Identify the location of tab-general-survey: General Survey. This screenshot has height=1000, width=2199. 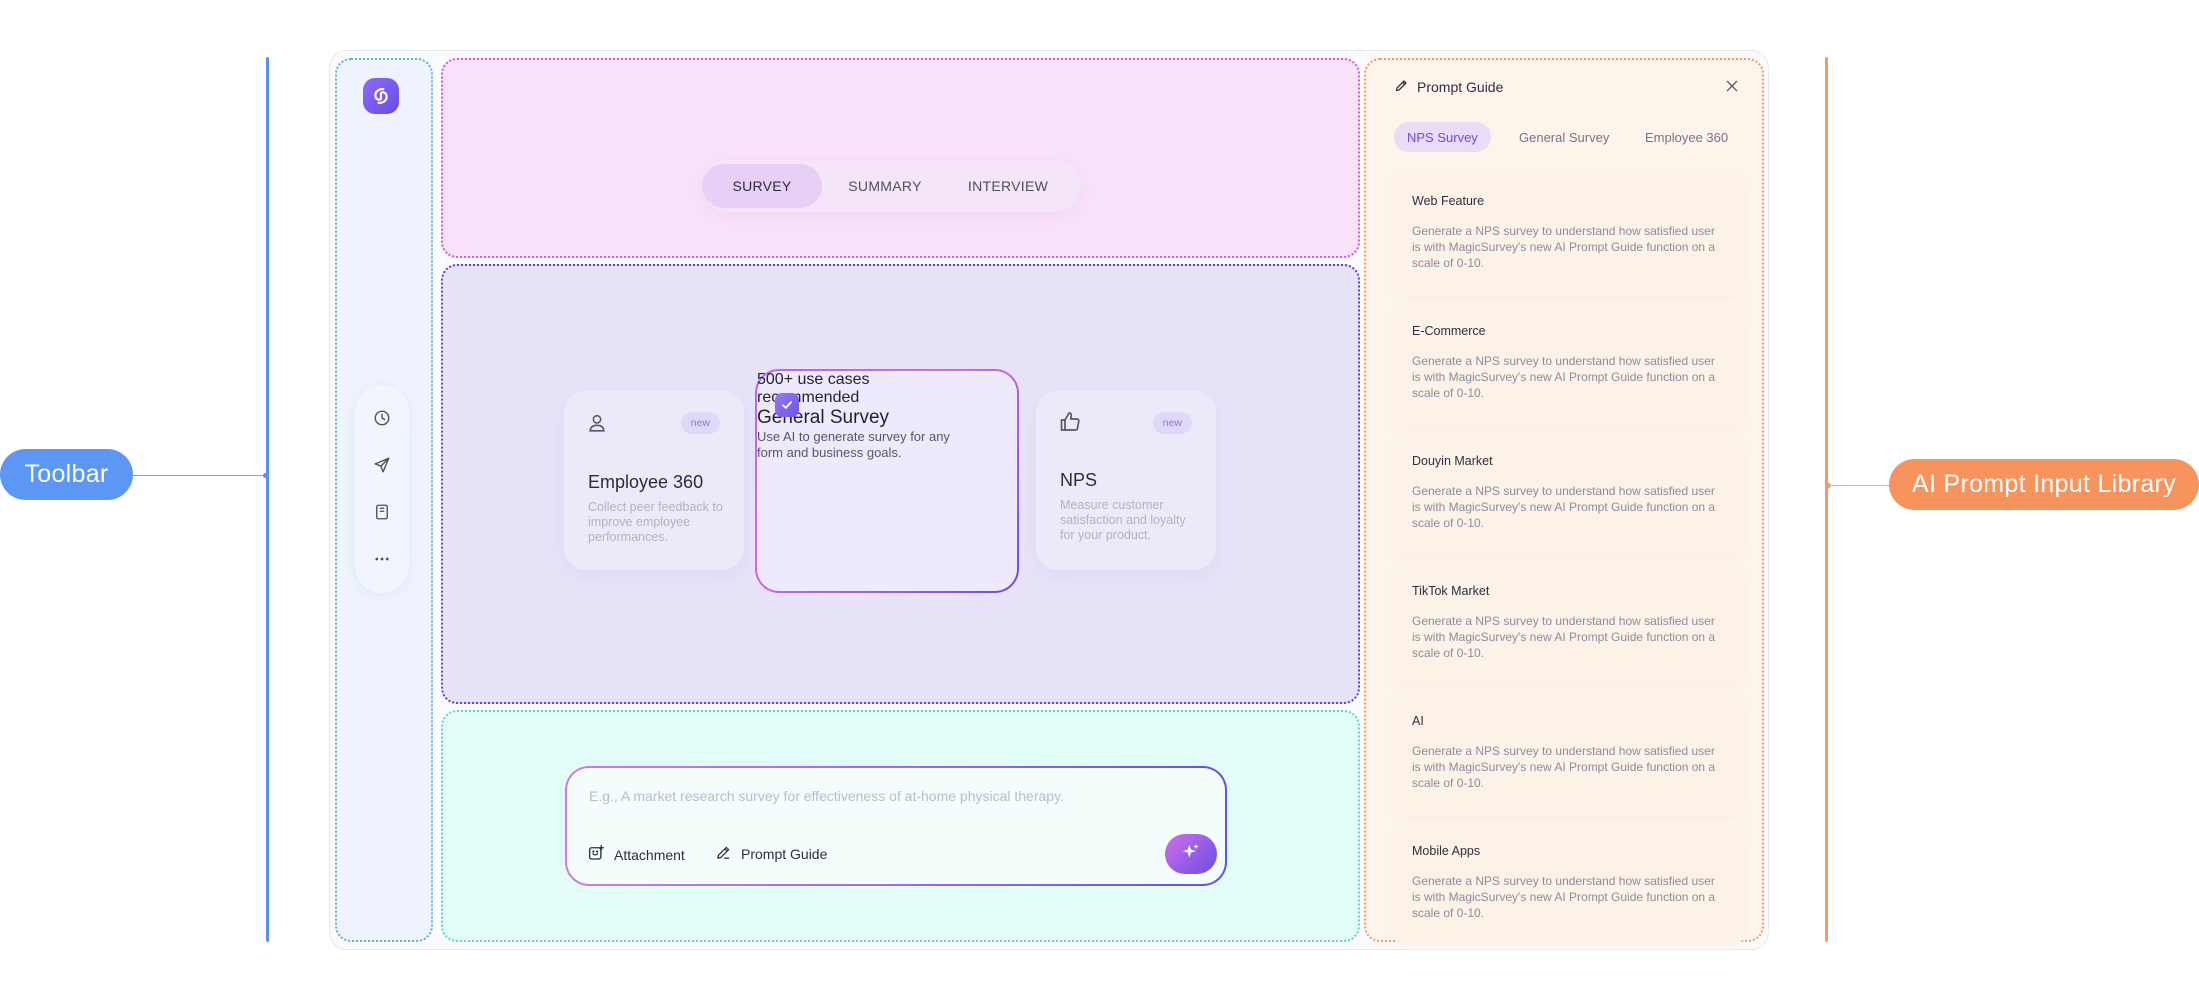
(1564, 137).